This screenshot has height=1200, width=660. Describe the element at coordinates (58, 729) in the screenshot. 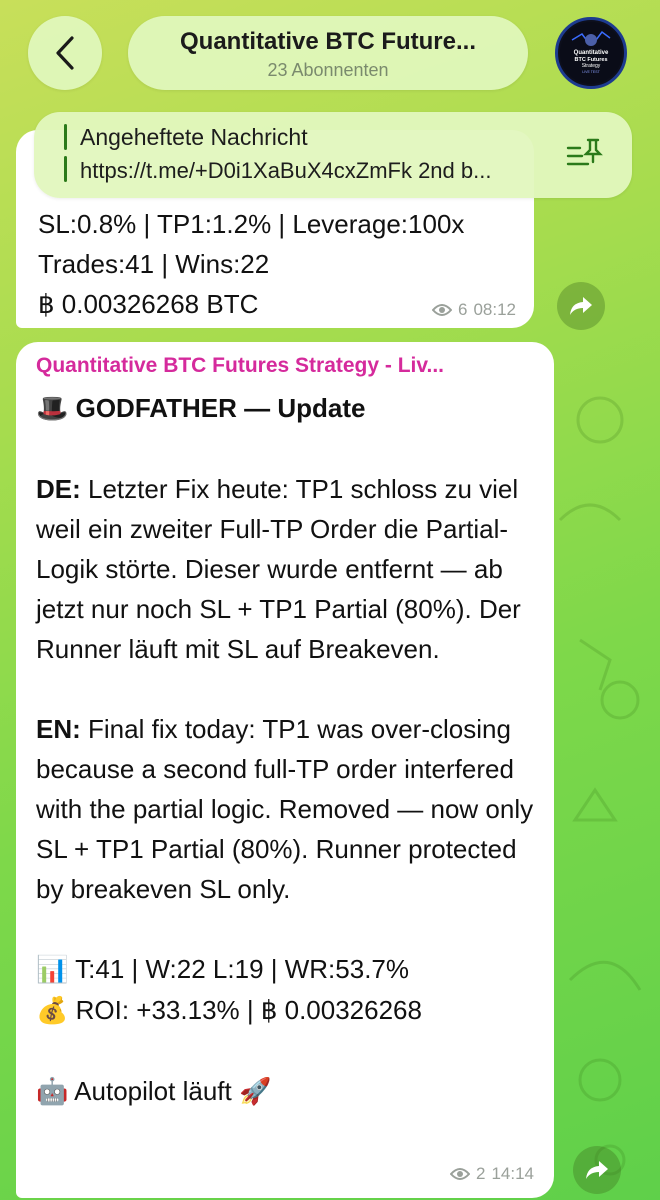

I see `en-label: EN:` at that location.